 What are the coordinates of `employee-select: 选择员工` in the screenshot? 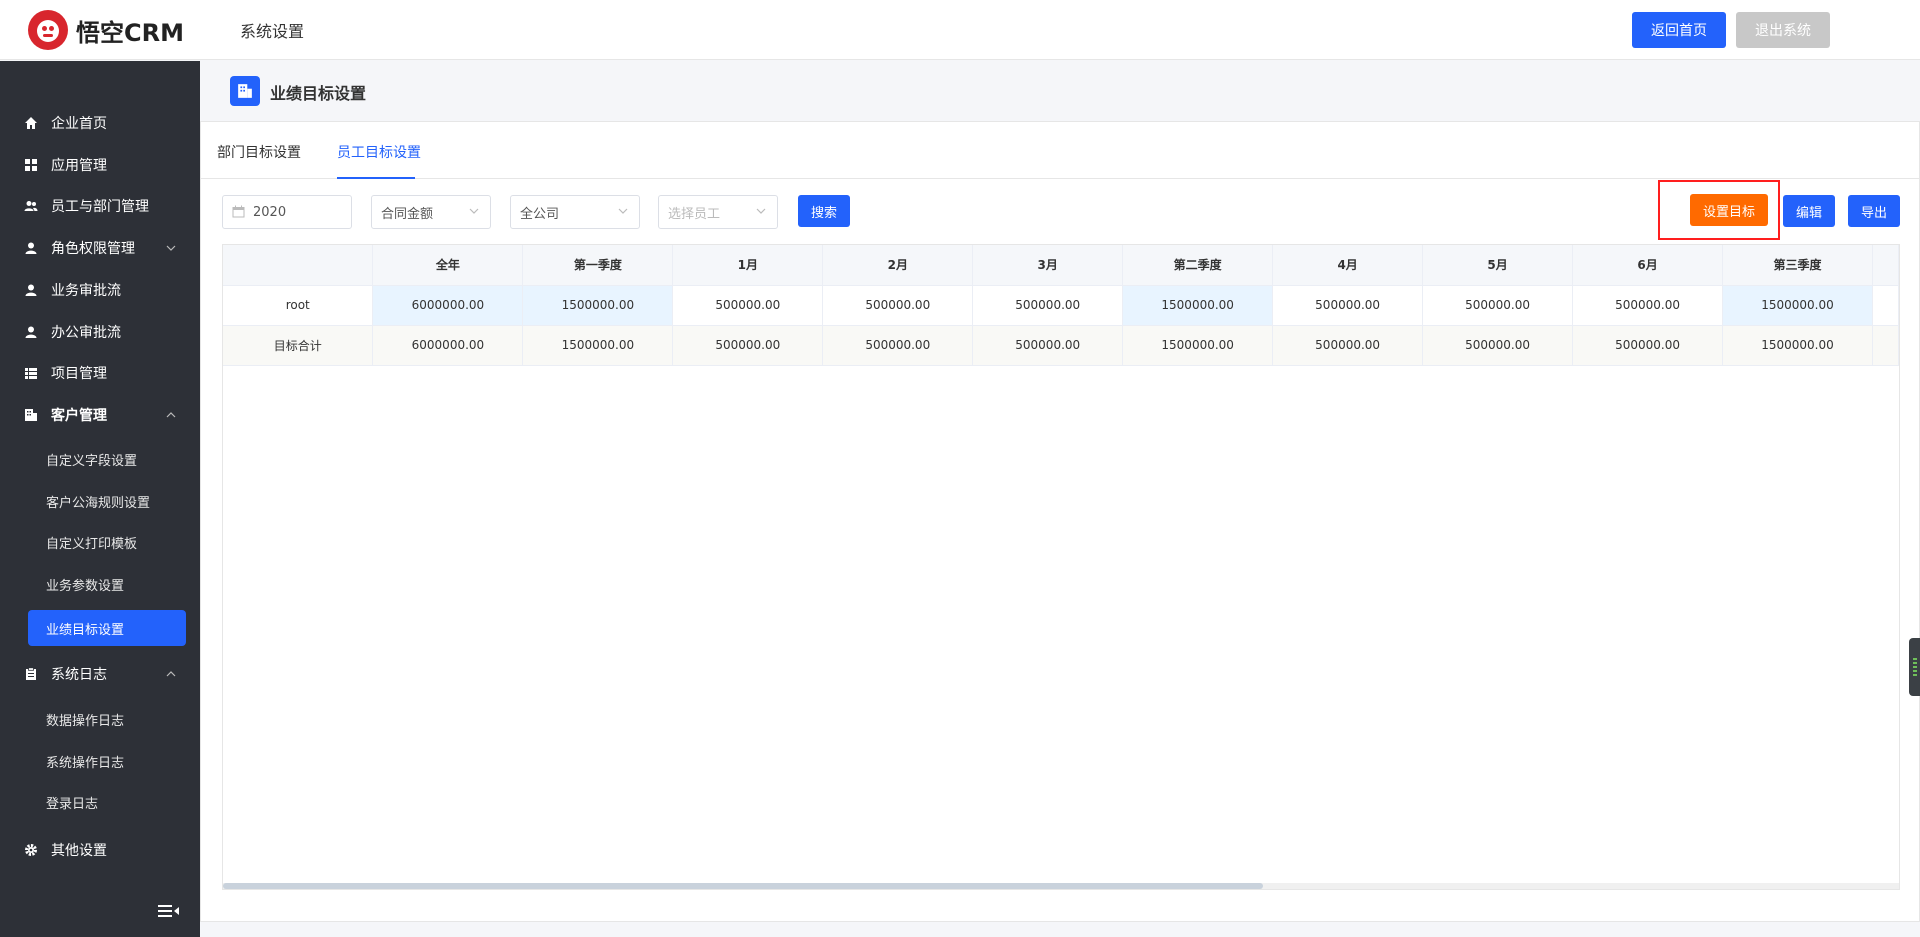 It's located at (718, 212).